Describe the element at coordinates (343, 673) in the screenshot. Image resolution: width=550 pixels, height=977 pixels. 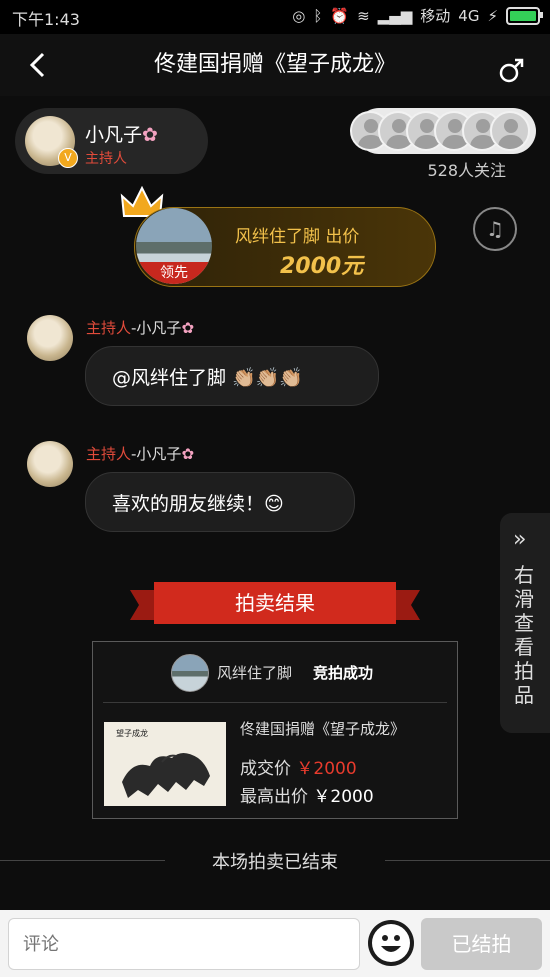
I see `winner-status: 竞拍成功` at that location.